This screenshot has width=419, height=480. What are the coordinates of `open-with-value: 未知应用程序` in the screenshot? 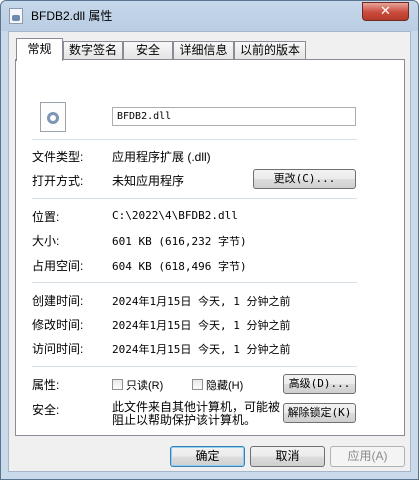 It's located at (148, 181).